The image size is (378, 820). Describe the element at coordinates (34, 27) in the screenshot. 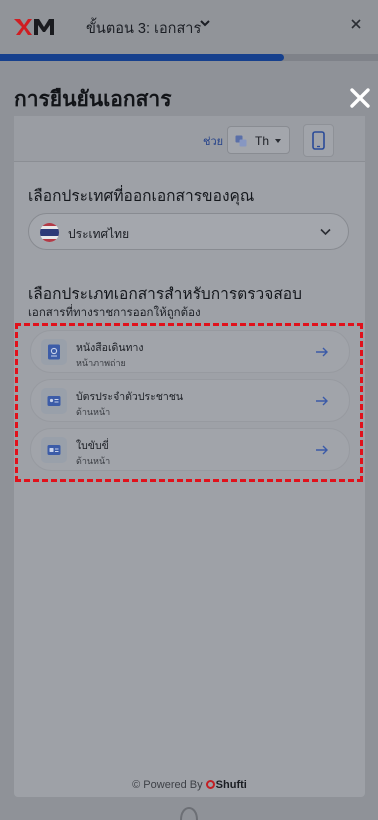

I see `xm-logo` at that location.